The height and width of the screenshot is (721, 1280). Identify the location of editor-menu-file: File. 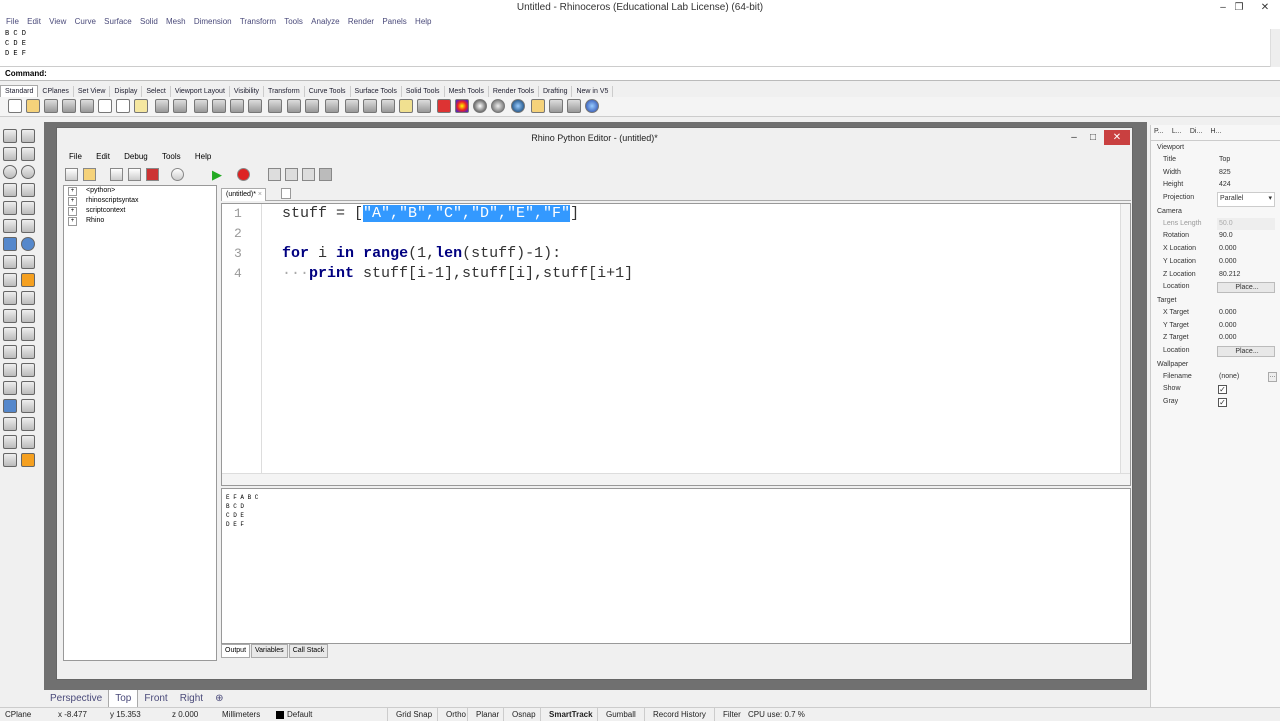
(75, 157).